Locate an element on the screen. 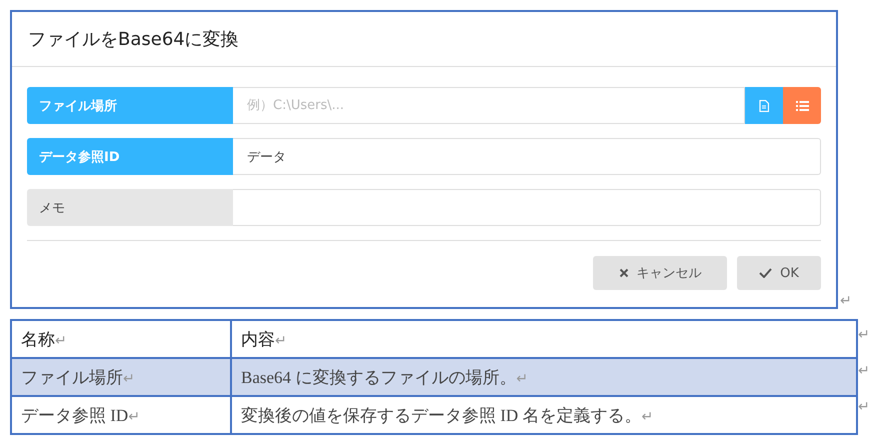  column-header: 名称 is located at coordinates (38, 339).